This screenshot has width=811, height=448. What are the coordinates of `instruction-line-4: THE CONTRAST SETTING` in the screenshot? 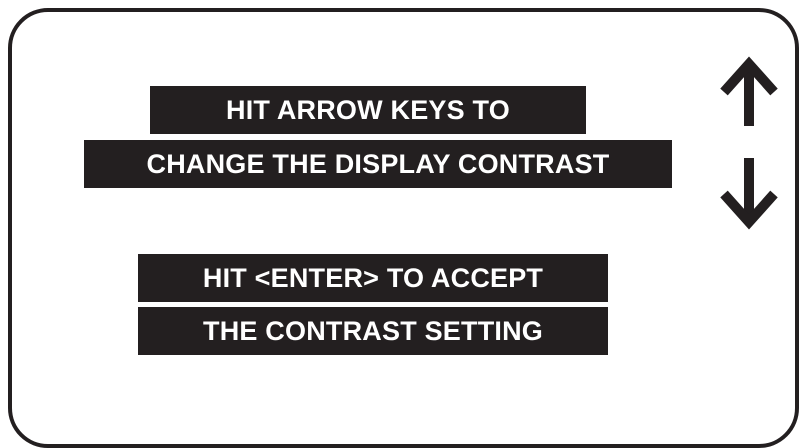 It's located at (373, 331).